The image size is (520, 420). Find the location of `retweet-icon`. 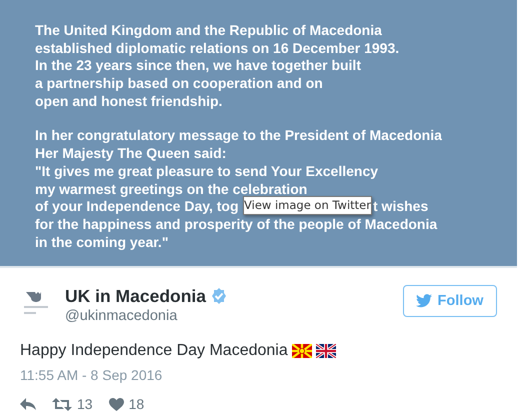

retweet-icon is located at coordinates (62, 404).